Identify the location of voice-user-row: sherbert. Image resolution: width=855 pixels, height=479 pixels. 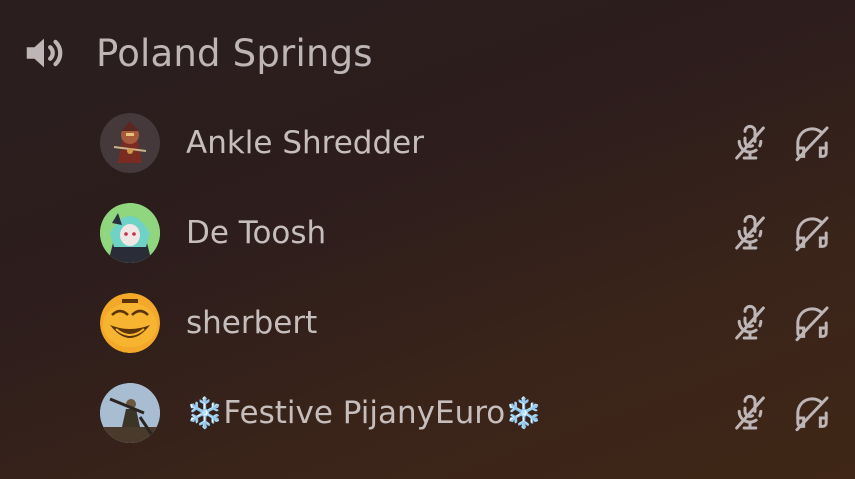
(466, 323).